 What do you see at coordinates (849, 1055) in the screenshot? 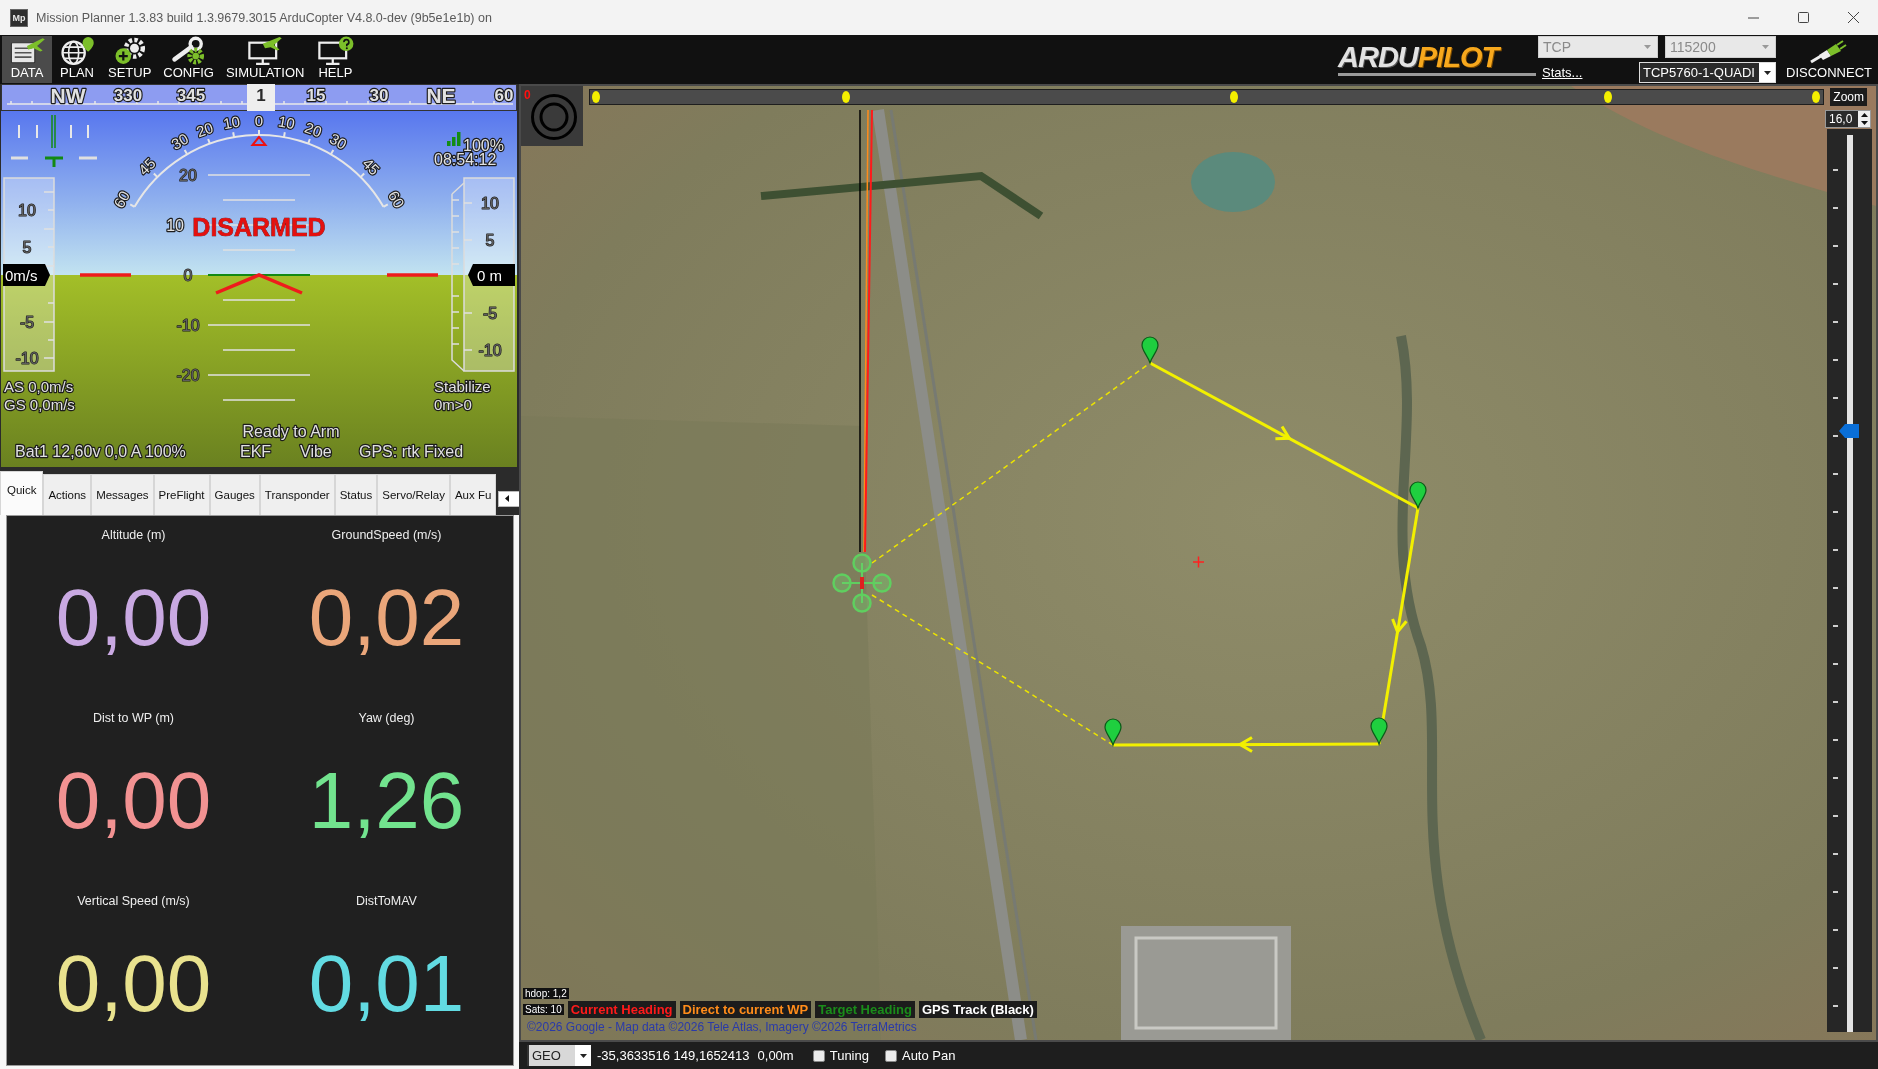
I see `checkbox-label: Tuning` at bounding box center [849, 1055].